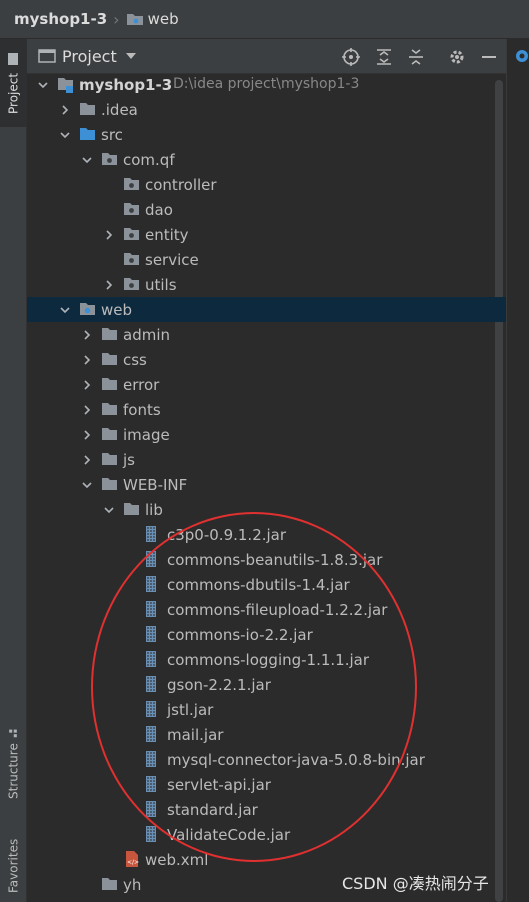 The image size is (529, 902). Describe the element at coordinates (266, 834) in the screenshot. I see `tree-item: ValidateCode.jar` at that location.